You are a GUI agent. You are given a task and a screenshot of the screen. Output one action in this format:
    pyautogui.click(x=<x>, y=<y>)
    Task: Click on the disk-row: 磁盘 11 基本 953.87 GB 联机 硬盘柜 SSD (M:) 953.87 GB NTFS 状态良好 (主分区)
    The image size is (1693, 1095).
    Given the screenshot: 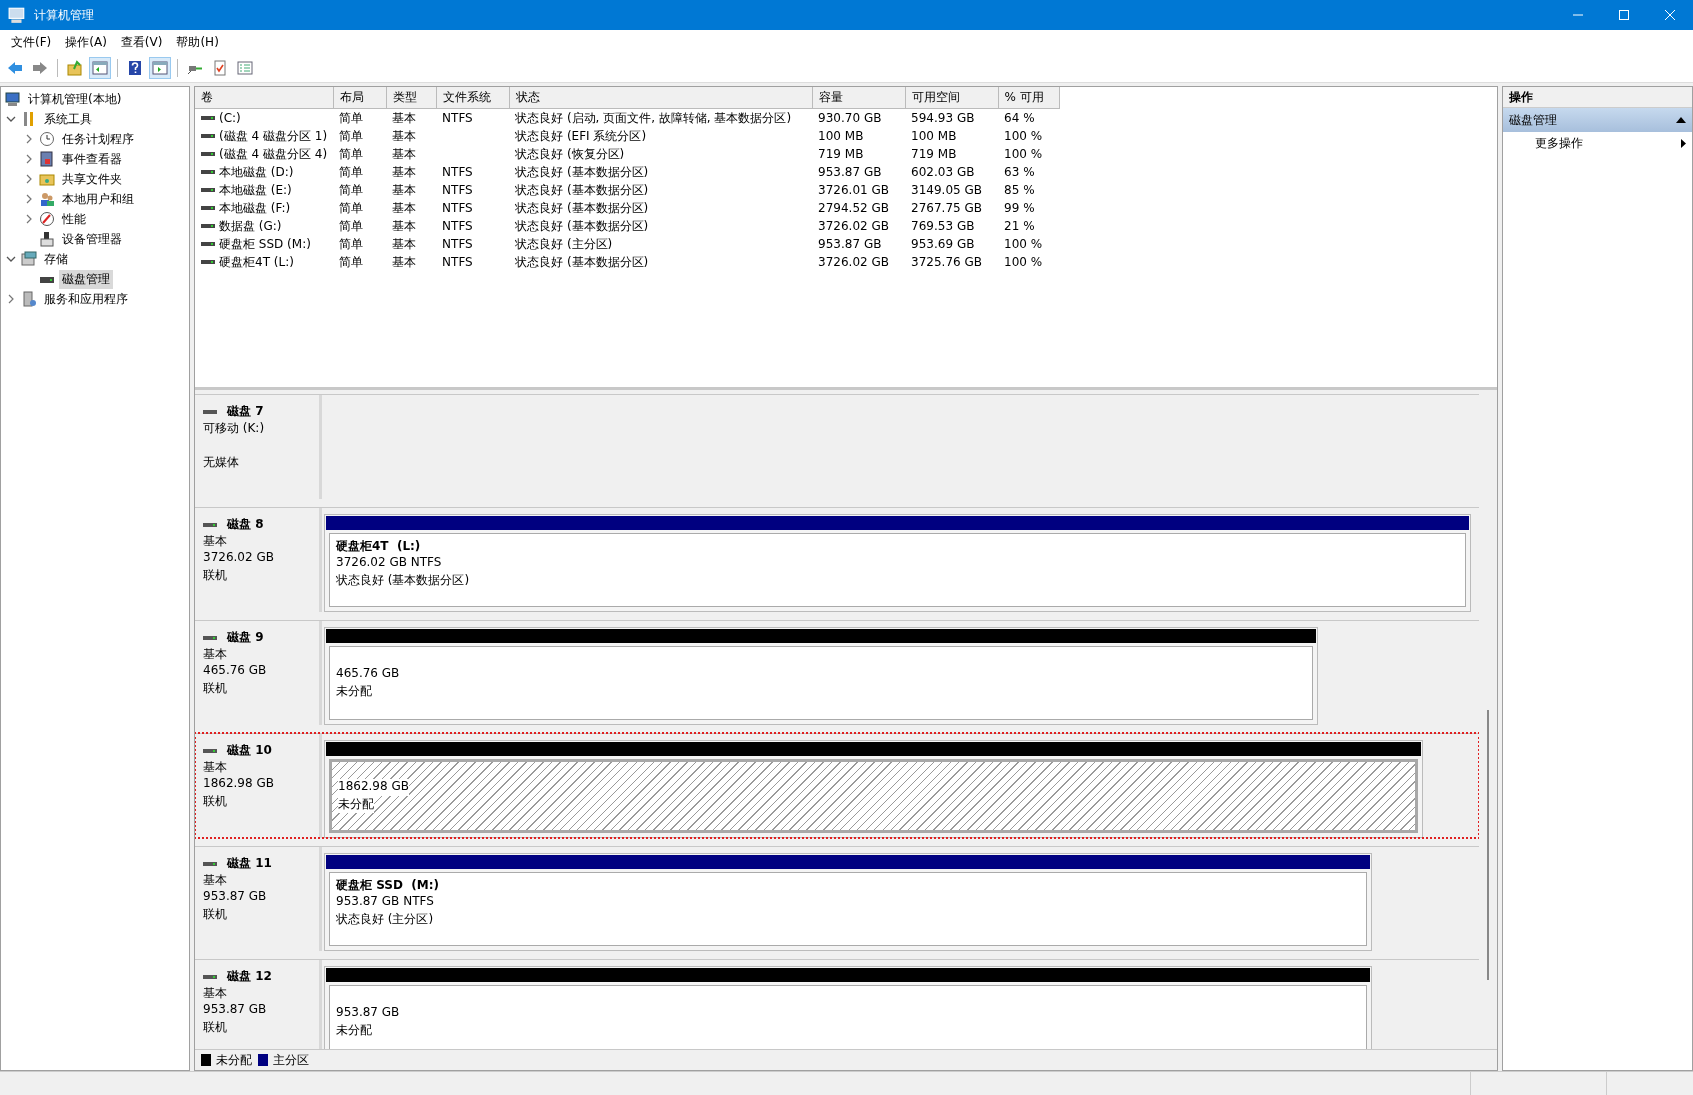 What is the action you would take?
    pyautogui.click(x=837, y=898)
    